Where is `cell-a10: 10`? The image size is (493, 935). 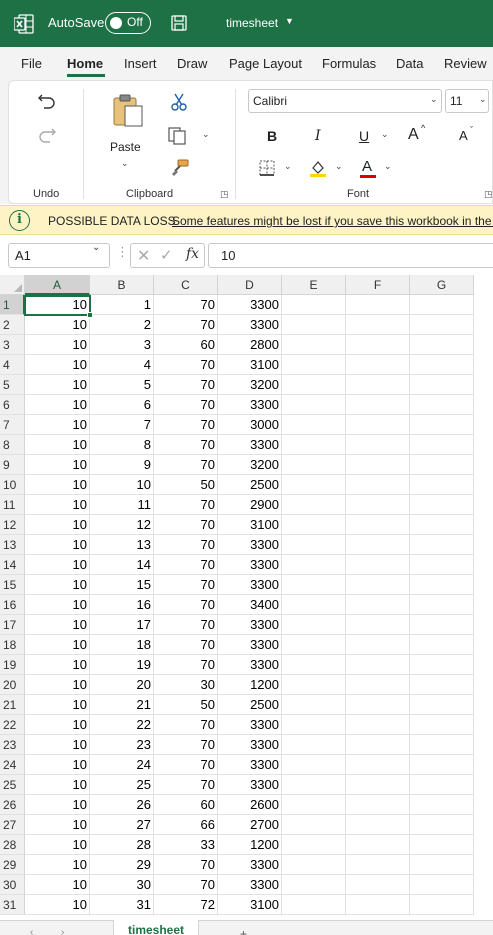 cell-a10: 10 is located at coordinates (57, 485).